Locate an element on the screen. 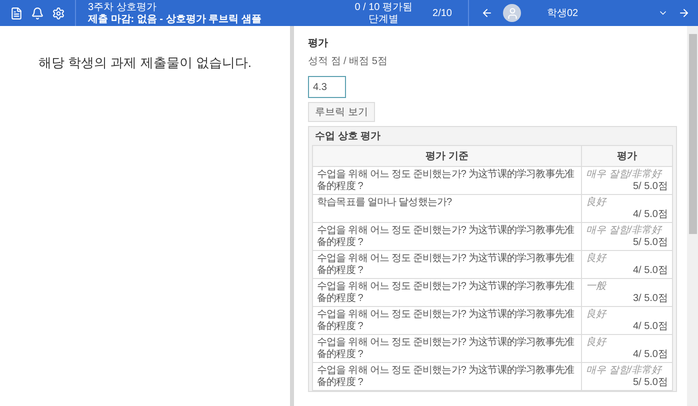  rubric-title: 수업 상호 평가 is located at coordinates (348, 137).